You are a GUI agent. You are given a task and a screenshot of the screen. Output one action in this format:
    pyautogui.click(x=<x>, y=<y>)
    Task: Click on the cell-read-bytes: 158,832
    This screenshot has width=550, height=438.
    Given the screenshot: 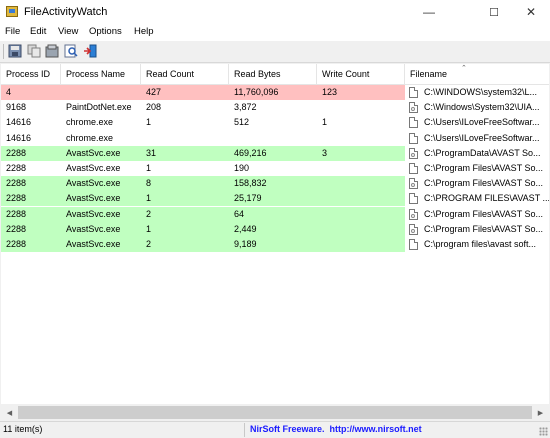 What is the action you would take?
    pyautogui.click(x=250, y=183)
    